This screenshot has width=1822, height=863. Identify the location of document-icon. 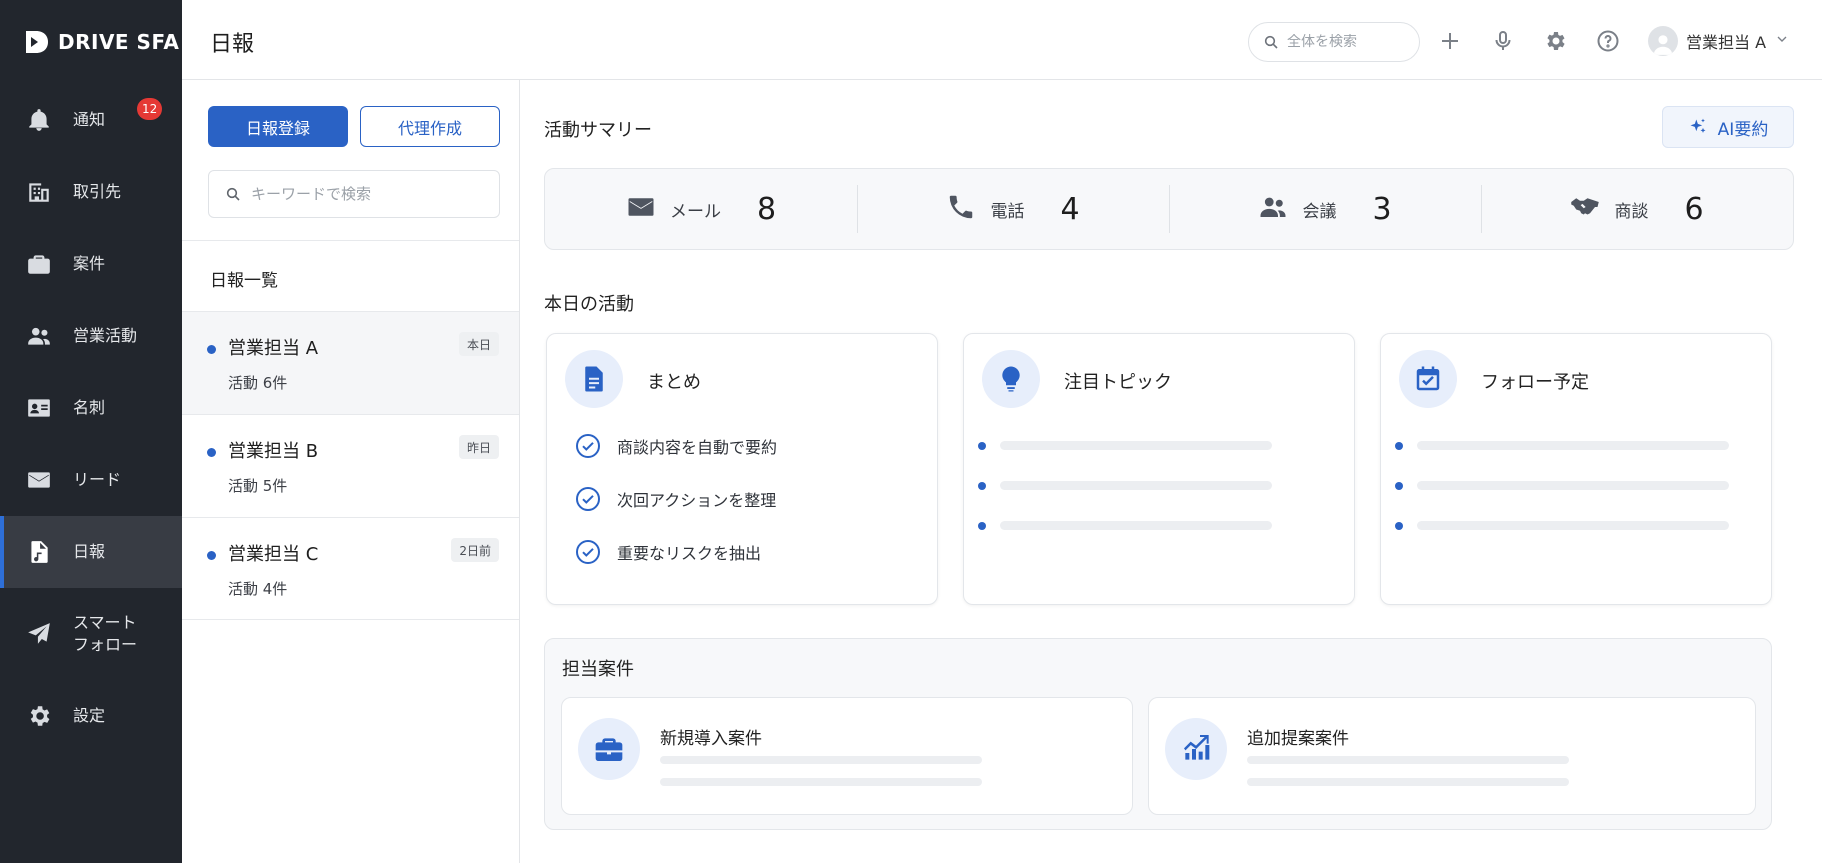
(594, 379).